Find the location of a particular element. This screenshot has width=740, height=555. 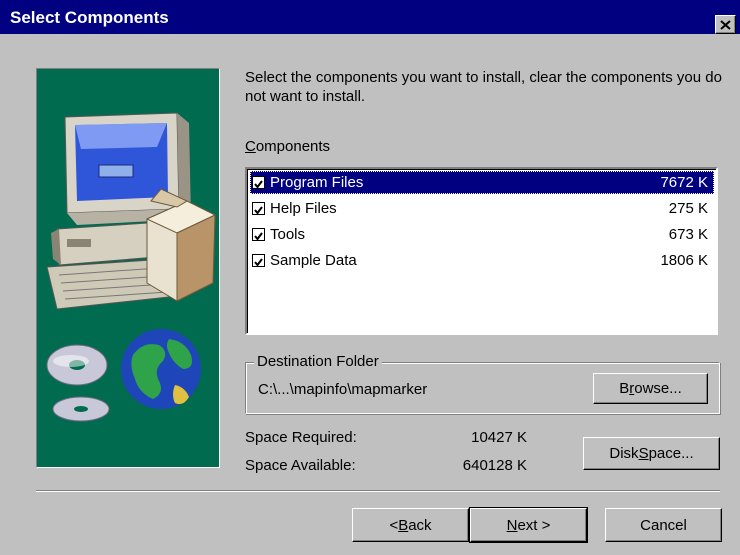

cancel-button: Cancel is located at coordinates (663, 525).